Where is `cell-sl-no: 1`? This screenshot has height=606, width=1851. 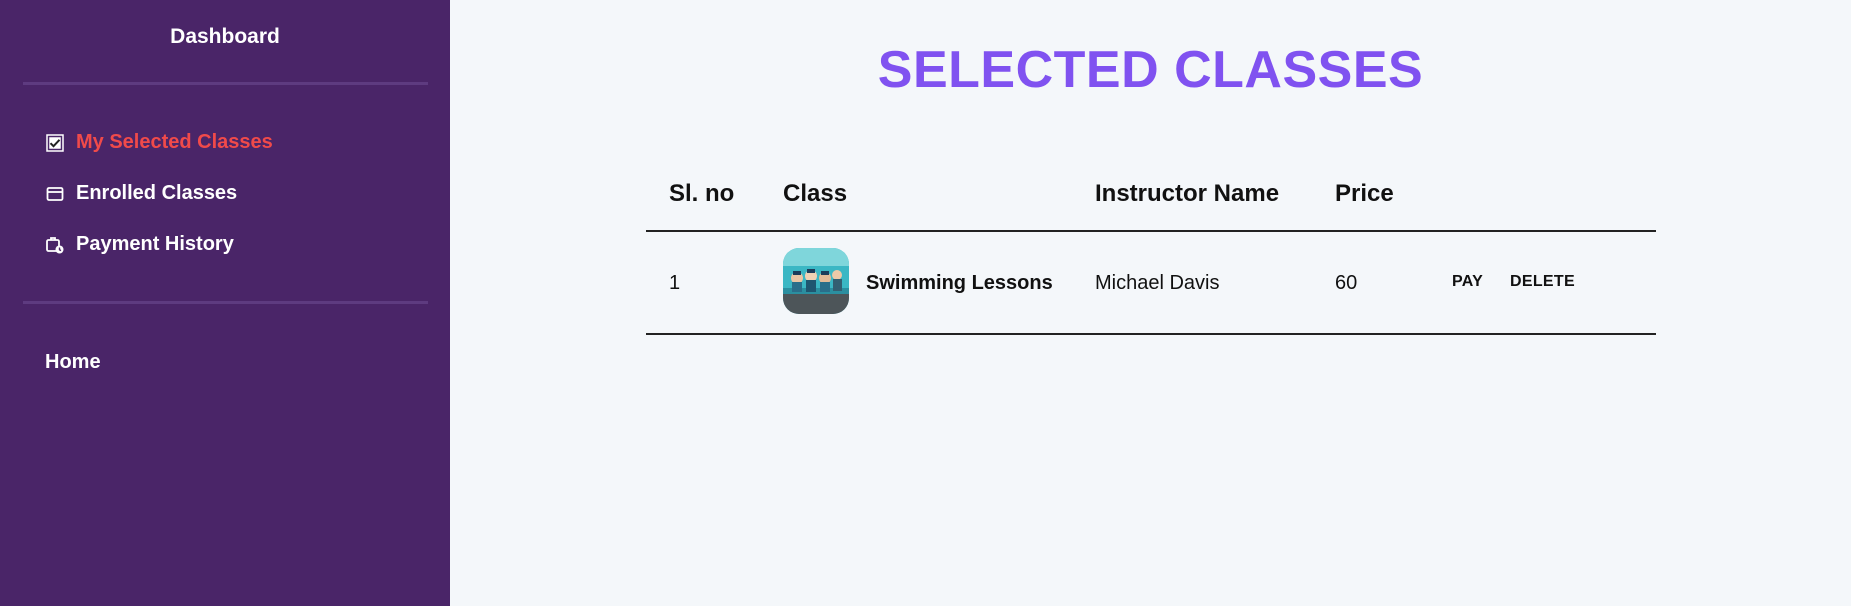 cell-sl-no: 1 is located at coordinates (675, 283).